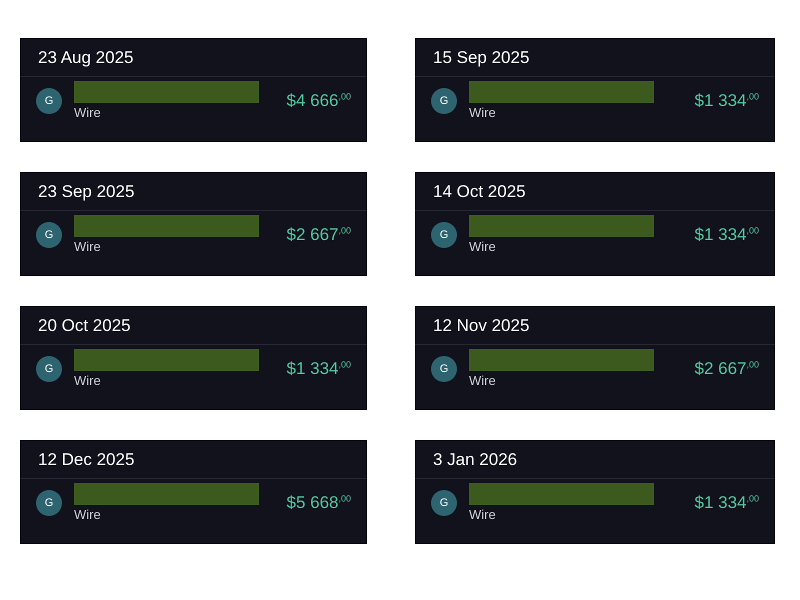 Image resolution: width=800 pixels, height=600 pixels. What do you see at coordinates (318, 100) in the screenshot?
I see `transaction-amount: $4 666$^{,00}$` at bounding box center [318, 100].